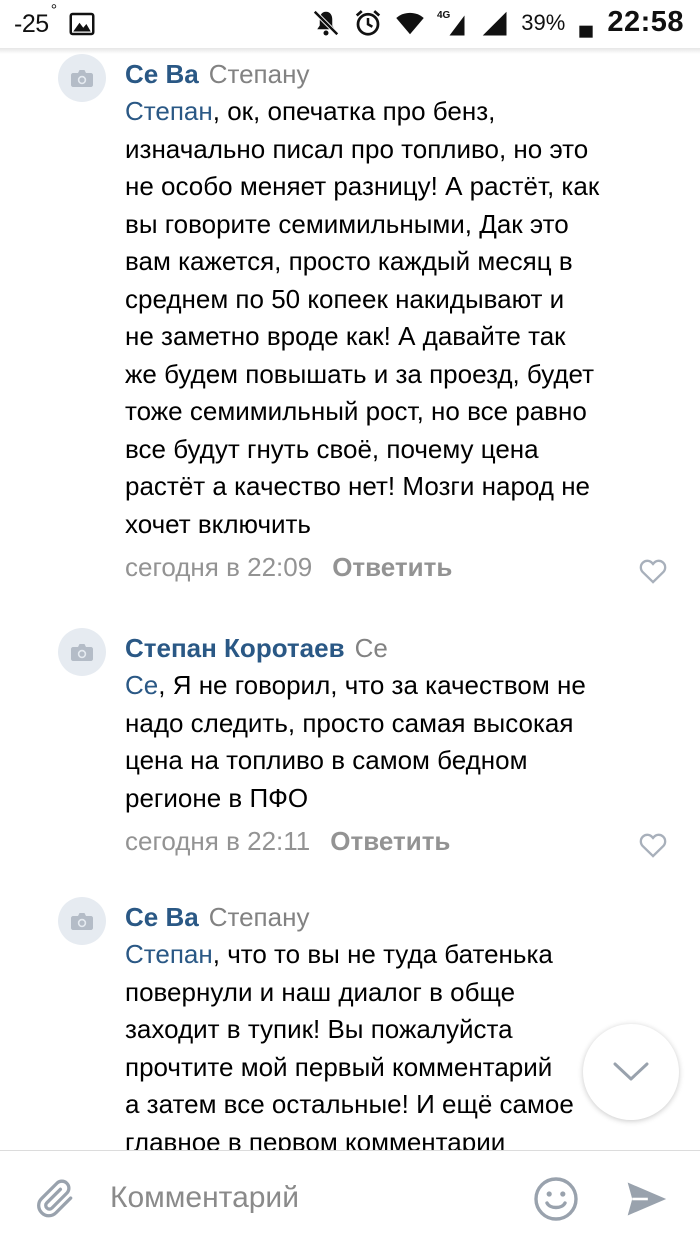 Image resolution: width=700 pixels, height=1244 pixels. I want to click on mute-icon, so click(326, 23).